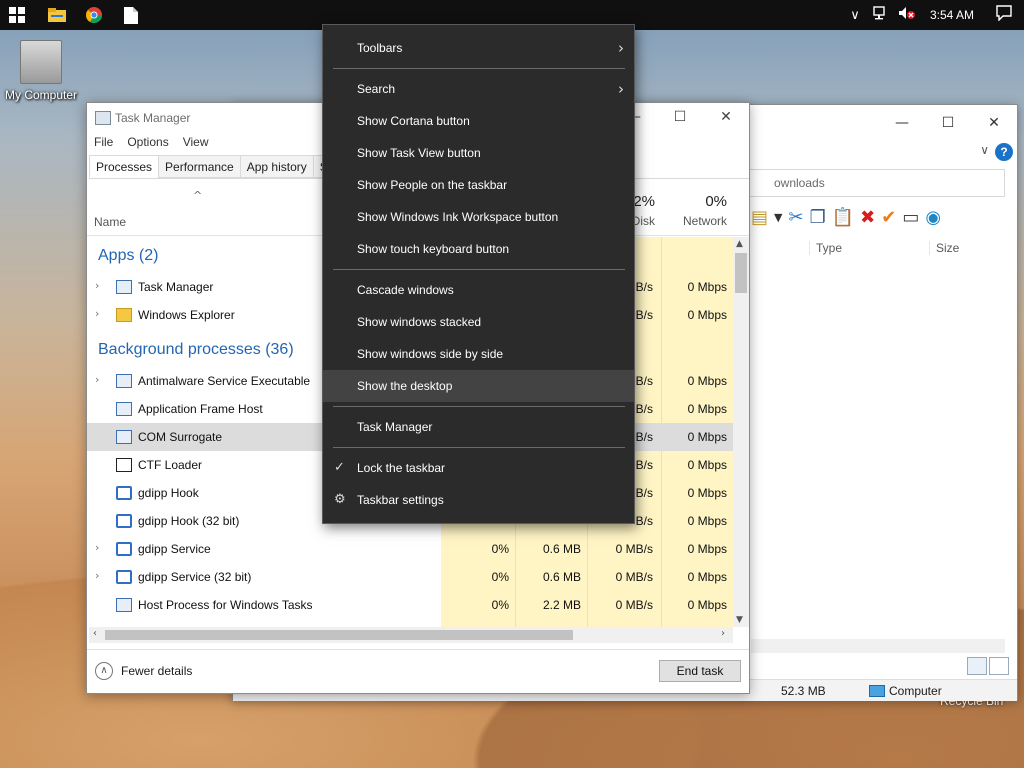  What do you see at coordinates (94, 15) in the screenshot?
I see `chrome-icon` at bounding box center [94, 15].